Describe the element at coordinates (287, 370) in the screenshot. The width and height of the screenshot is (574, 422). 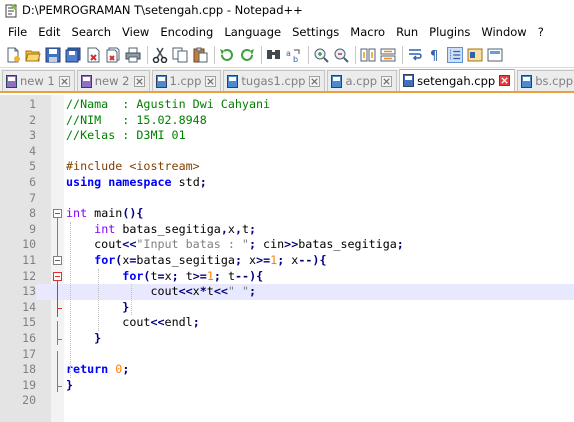
I see `code-line: 18 return 0;` at that location.